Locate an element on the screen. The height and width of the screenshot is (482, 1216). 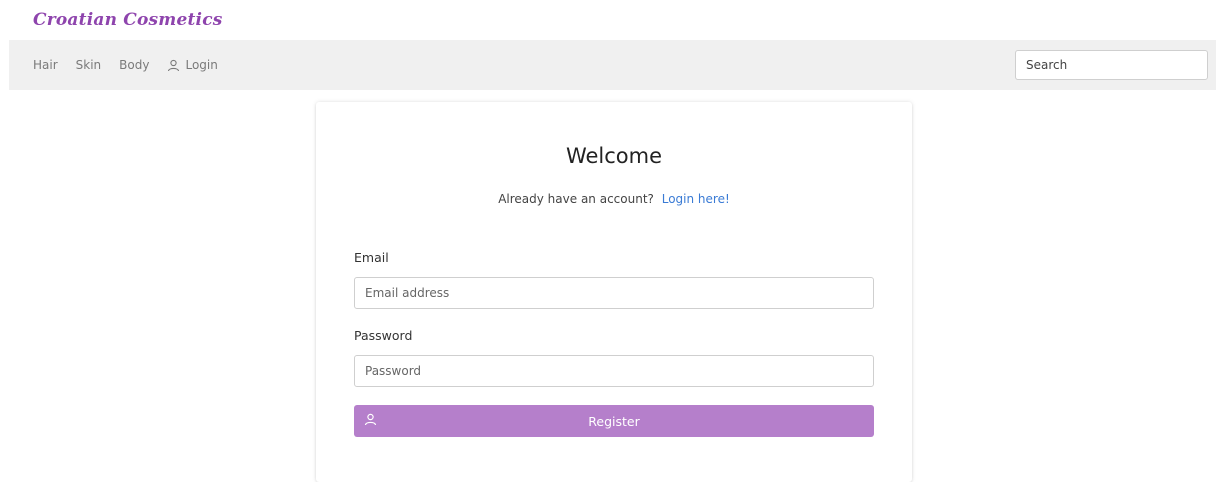
email-label: Email is located at coordinates (371, 257).